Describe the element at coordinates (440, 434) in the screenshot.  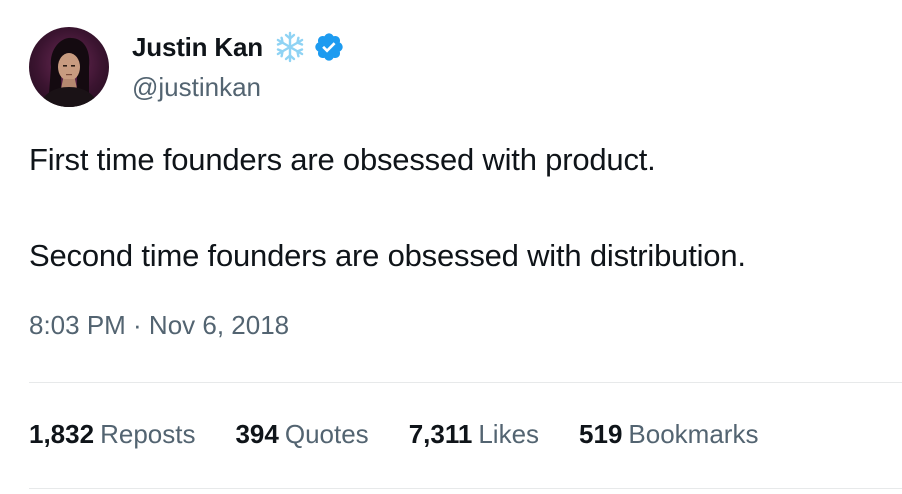
I see `likes-count: 7,311` at that location.